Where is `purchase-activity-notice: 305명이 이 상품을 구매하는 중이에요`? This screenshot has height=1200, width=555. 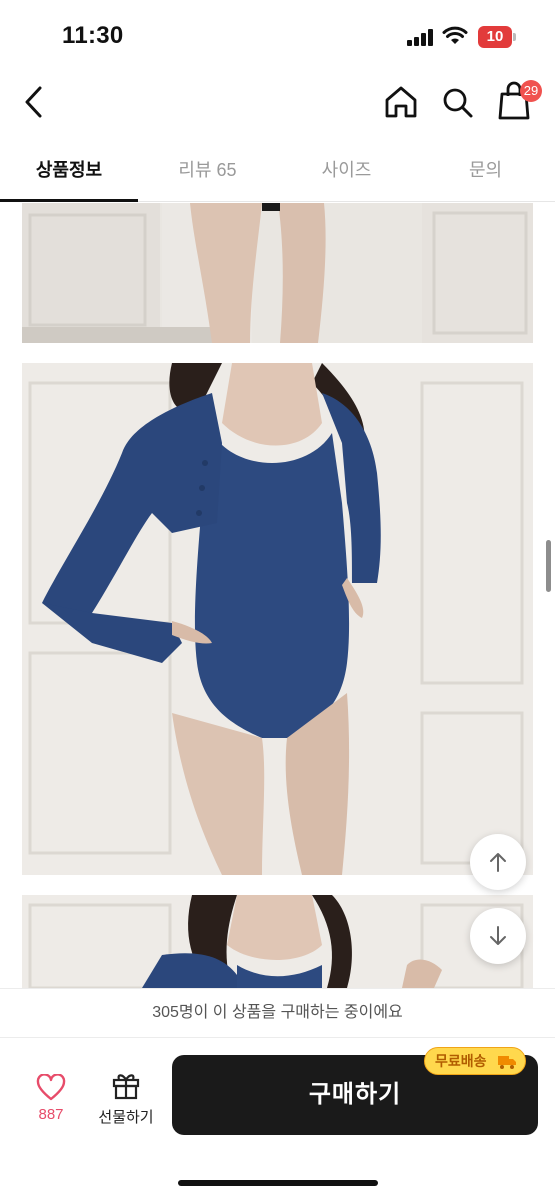
purchase-activity-notice: 305명이 이 상품을 구매하는 중이에요 is located at coordinates (277, 1013).